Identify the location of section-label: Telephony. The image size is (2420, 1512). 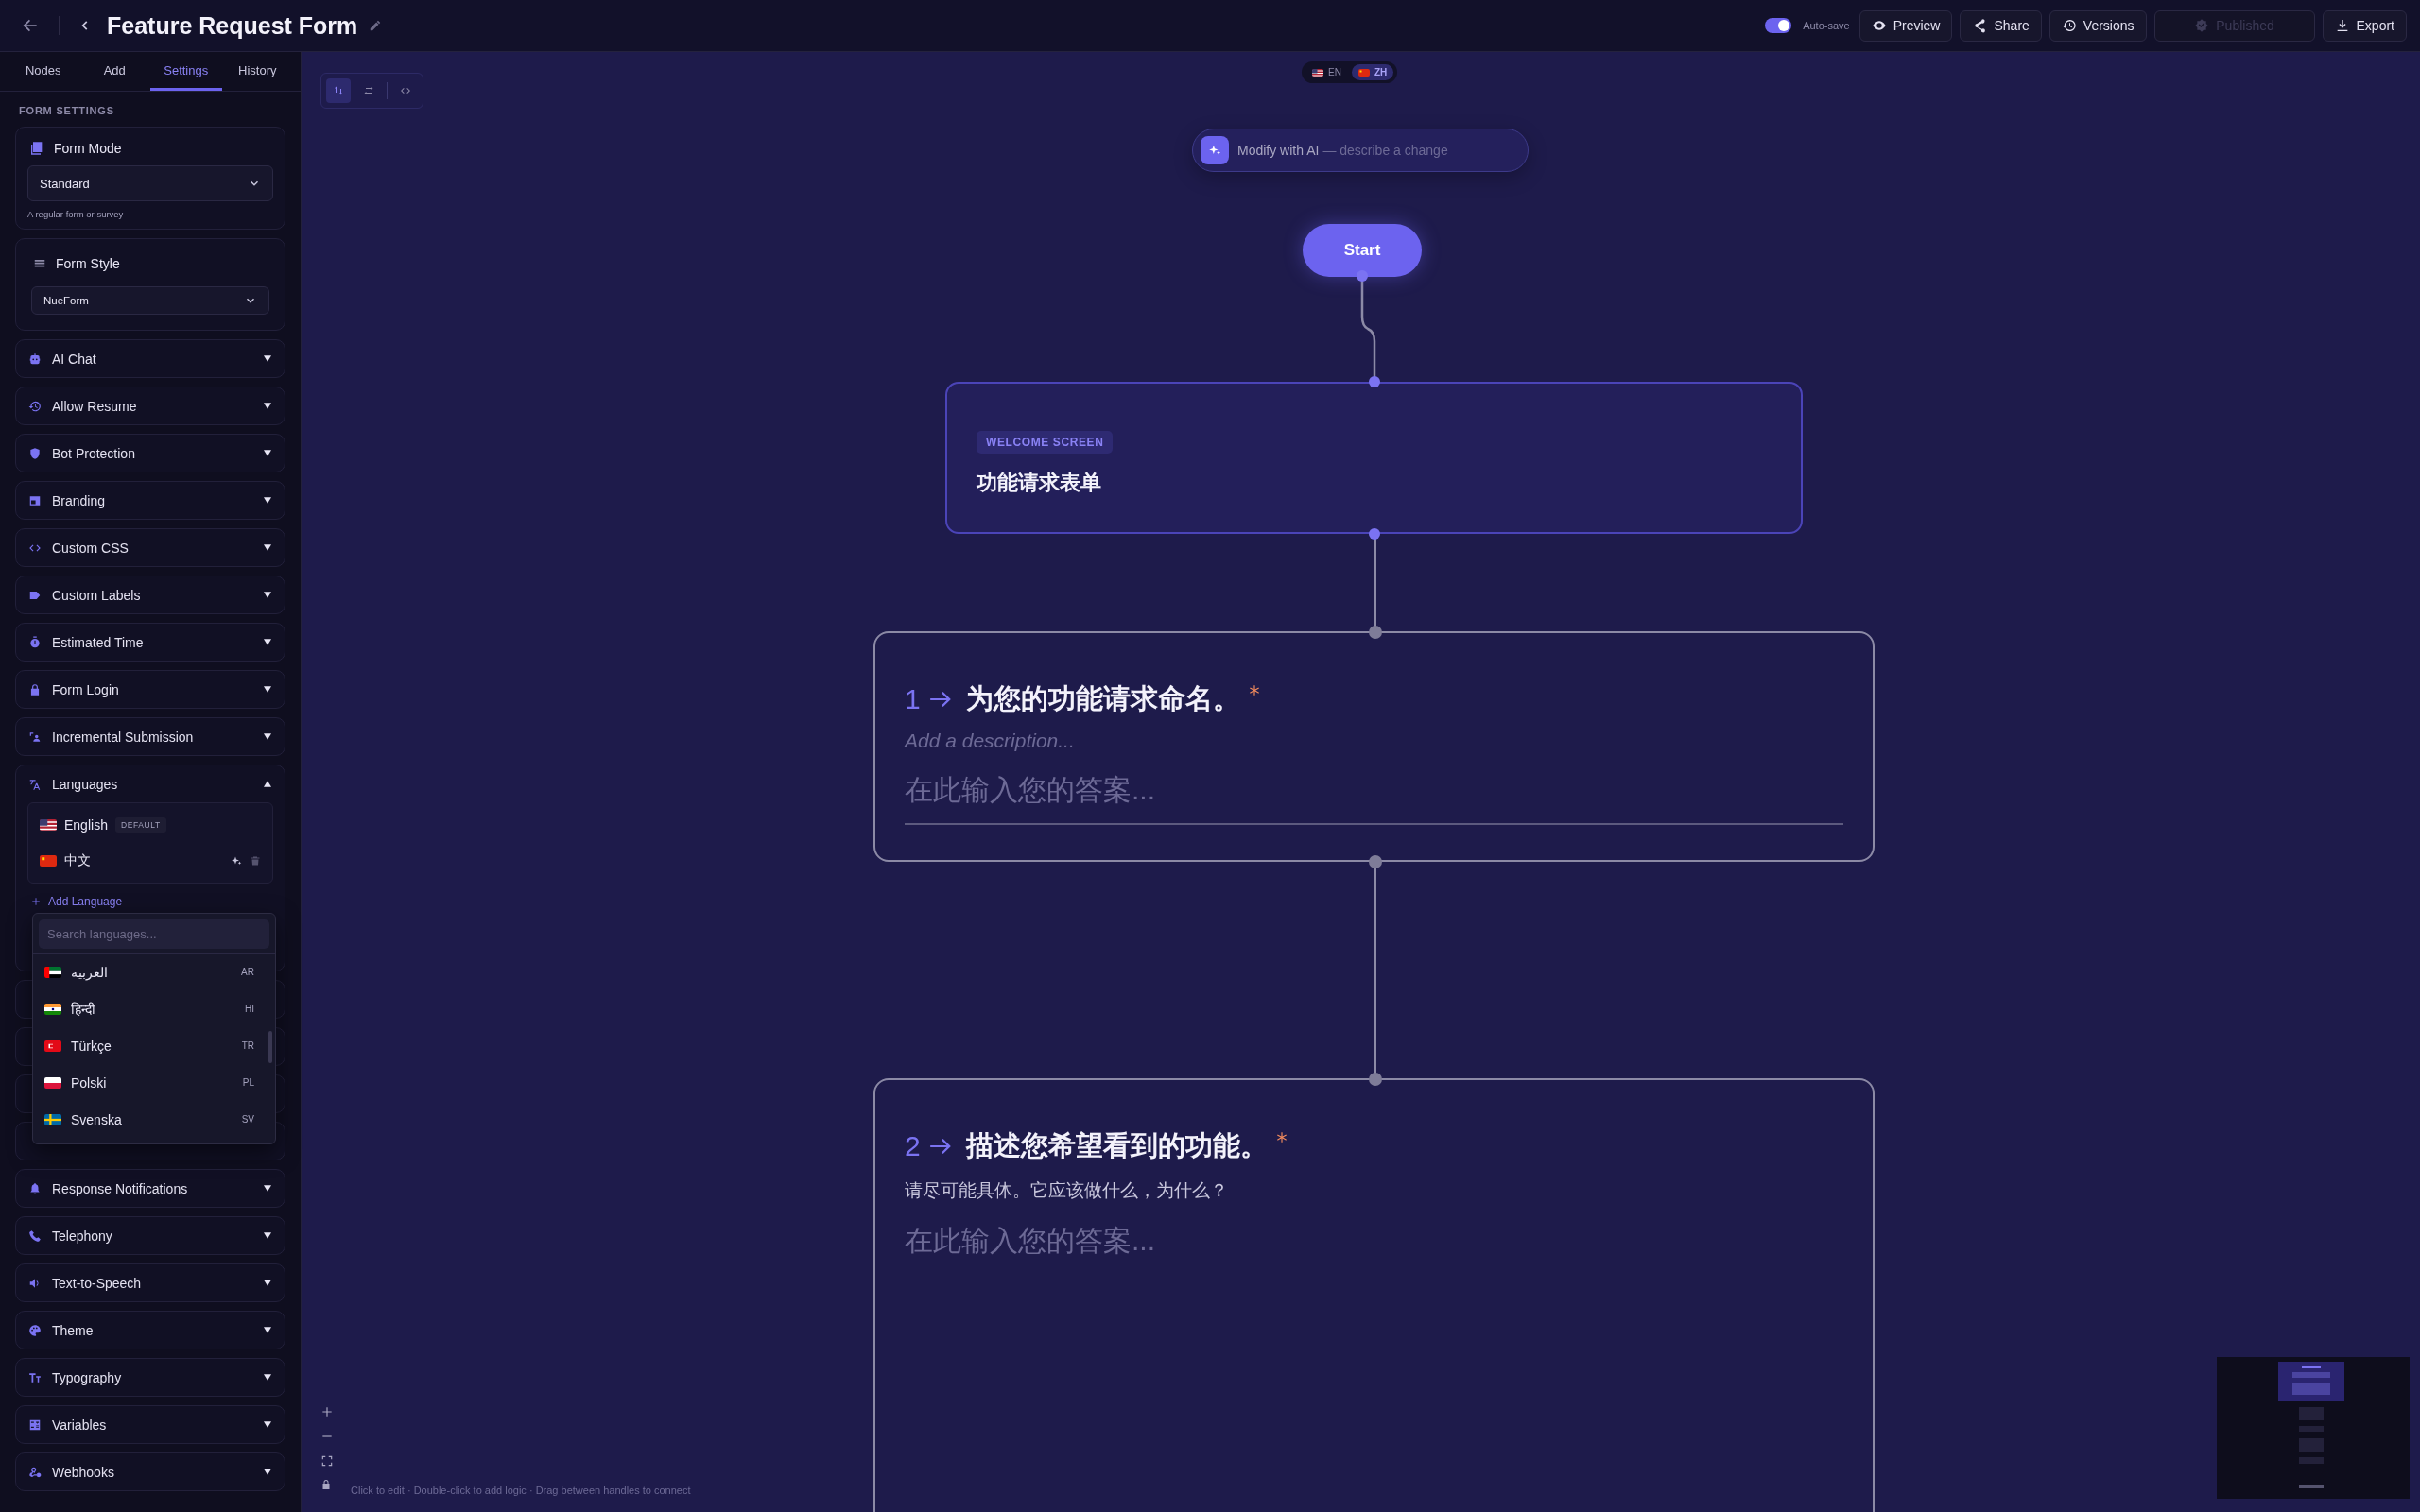
(82, 1236).